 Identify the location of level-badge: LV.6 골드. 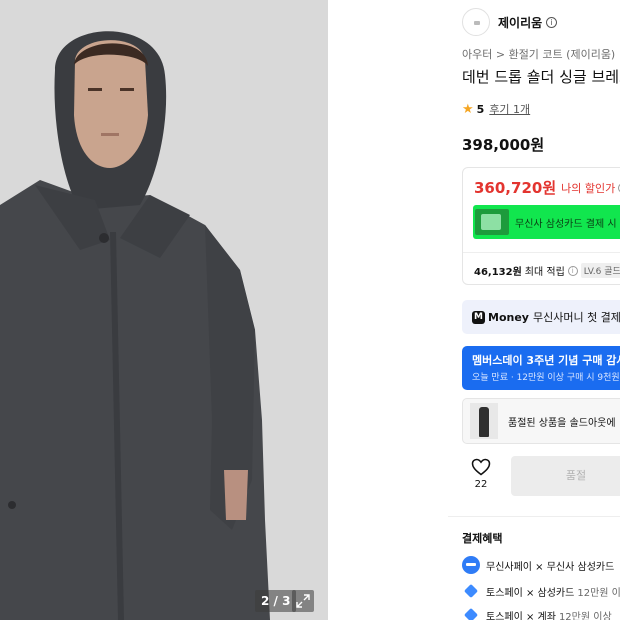
(600, 270).